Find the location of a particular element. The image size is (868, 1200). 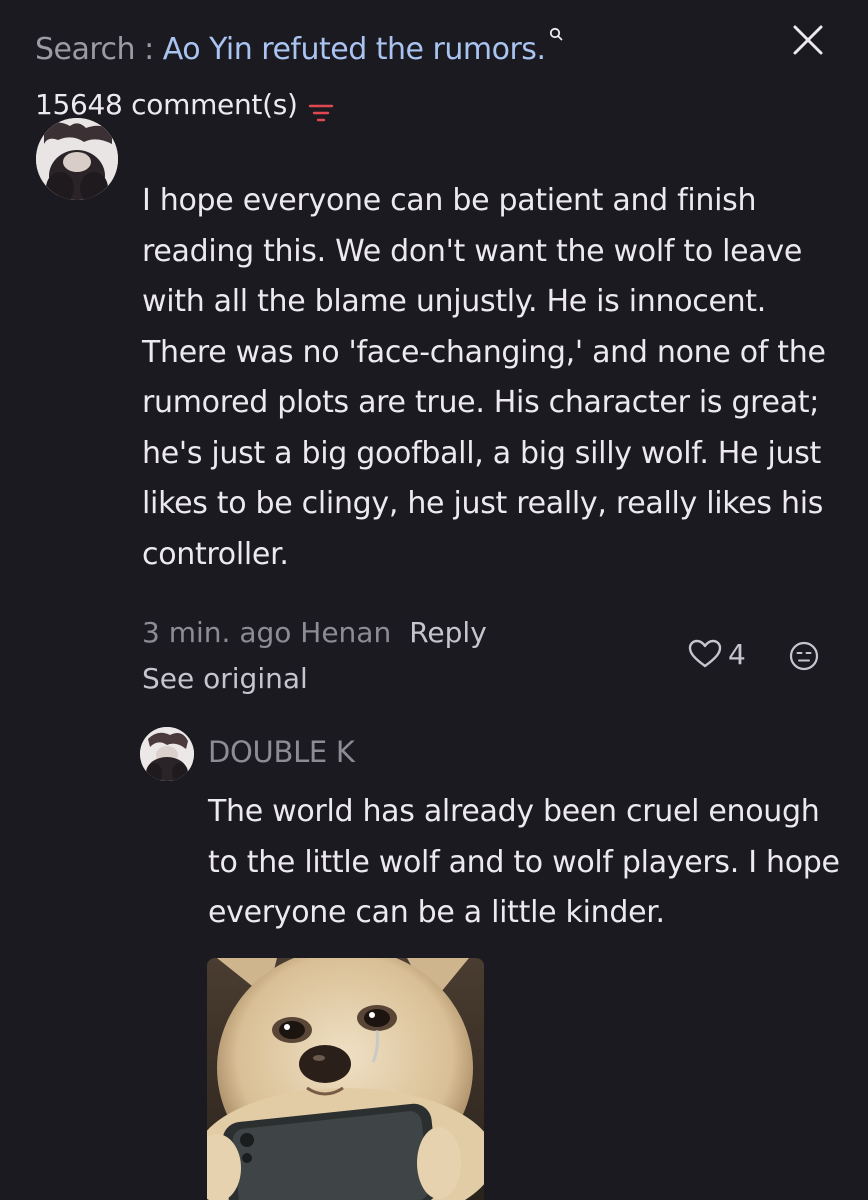

close-button is located at coordinates (808, 40).